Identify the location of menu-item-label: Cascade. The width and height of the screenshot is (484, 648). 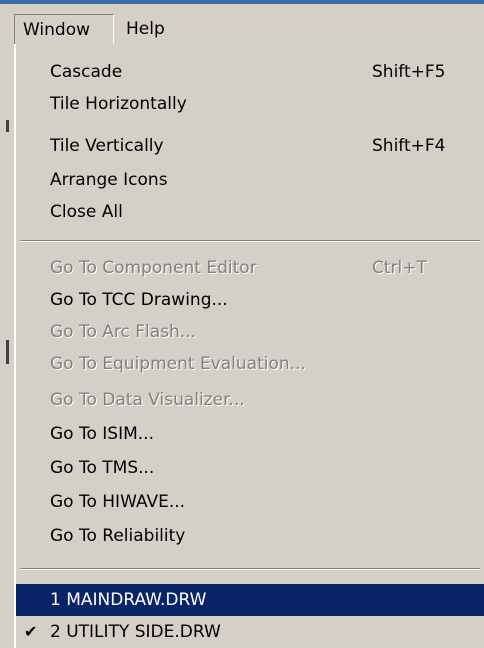
(86, 72).